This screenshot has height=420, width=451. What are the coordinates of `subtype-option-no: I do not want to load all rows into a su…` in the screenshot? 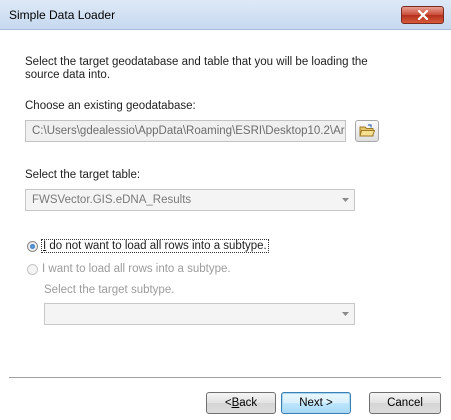 It's located at (148, 246).